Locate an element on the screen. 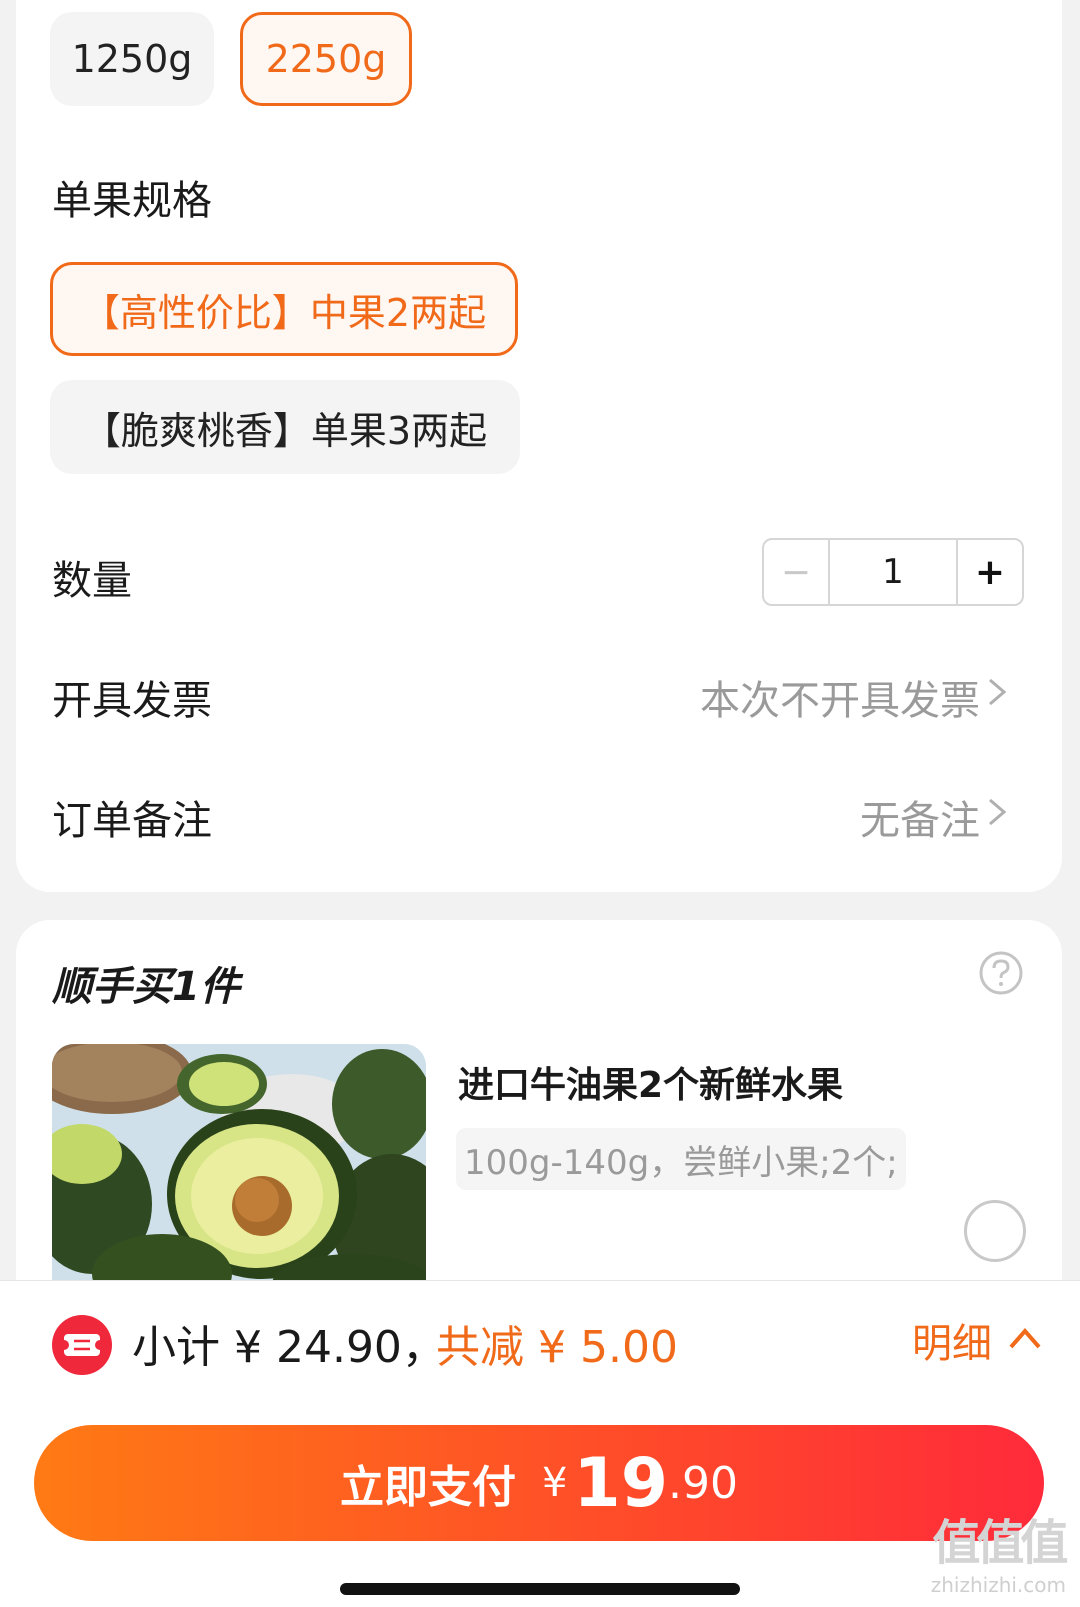  quantity-value: 1 is located at coordinates (893, 572).